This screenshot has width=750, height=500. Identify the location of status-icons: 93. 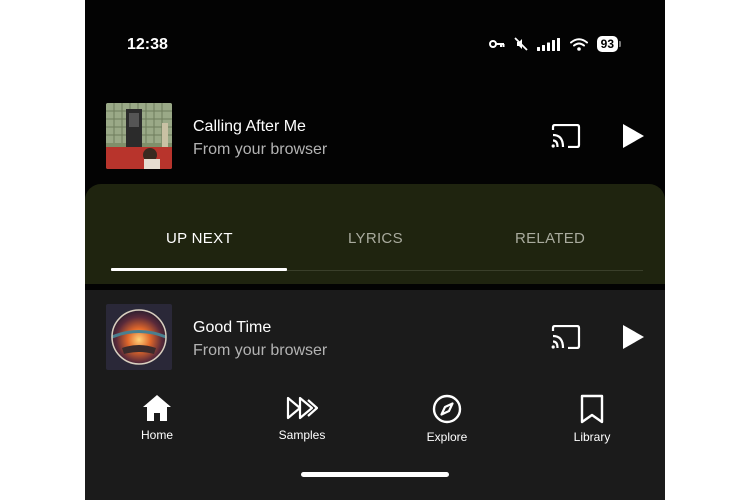
(554, 44).